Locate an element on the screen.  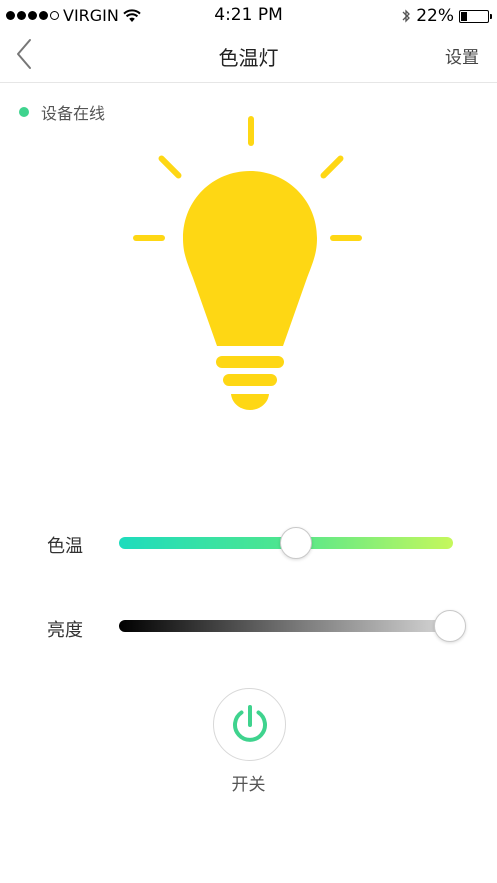
bluetooth-icon is located at coordinates (406, 16).